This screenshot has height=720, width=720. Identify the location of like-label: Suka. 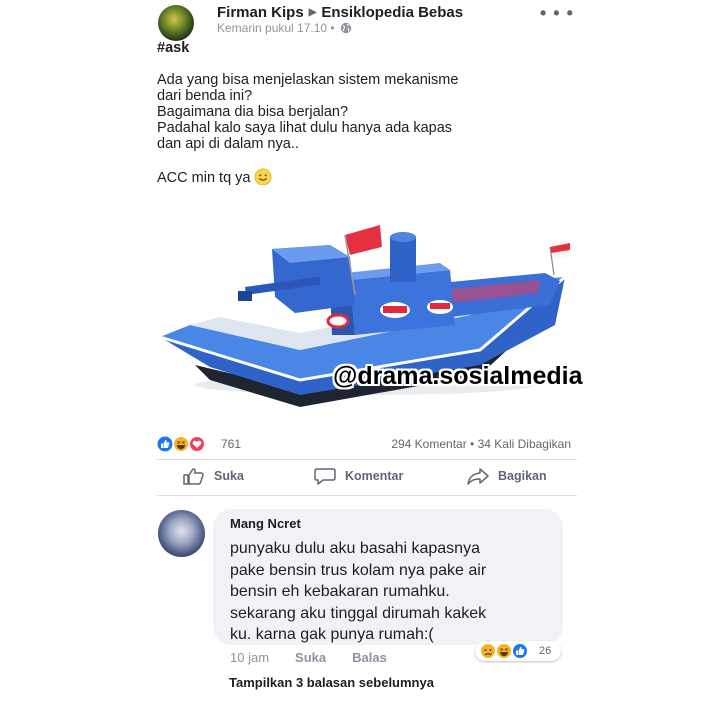
(229, 476).